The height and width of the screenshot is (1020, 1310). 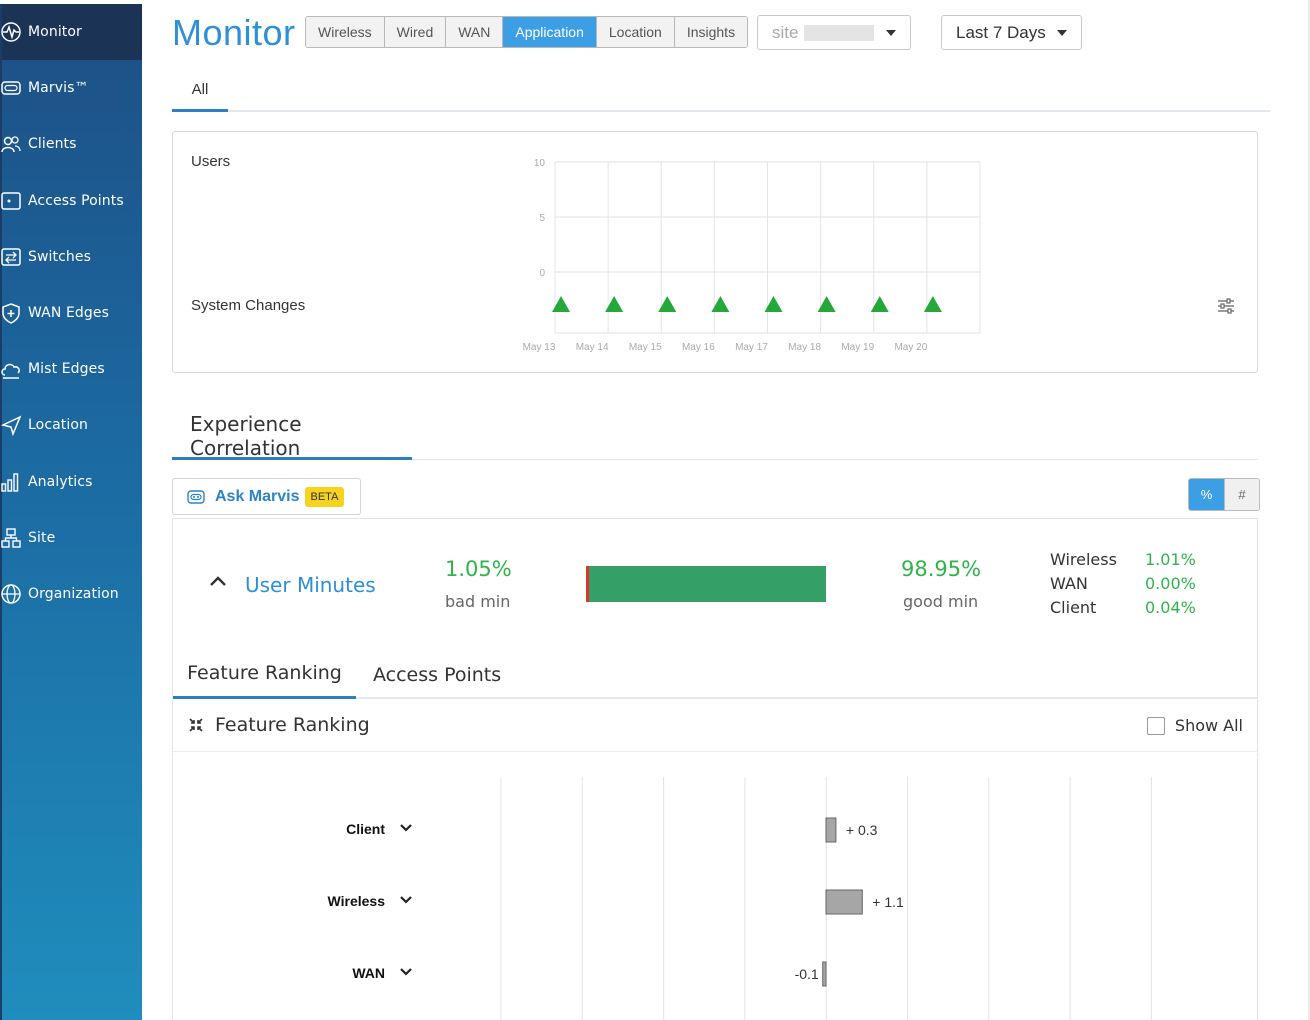 What do you see at coordinates (1206, 494) in the screenshot?
I see `percent-toggle-button: %` at bounding box center [1206, 494].